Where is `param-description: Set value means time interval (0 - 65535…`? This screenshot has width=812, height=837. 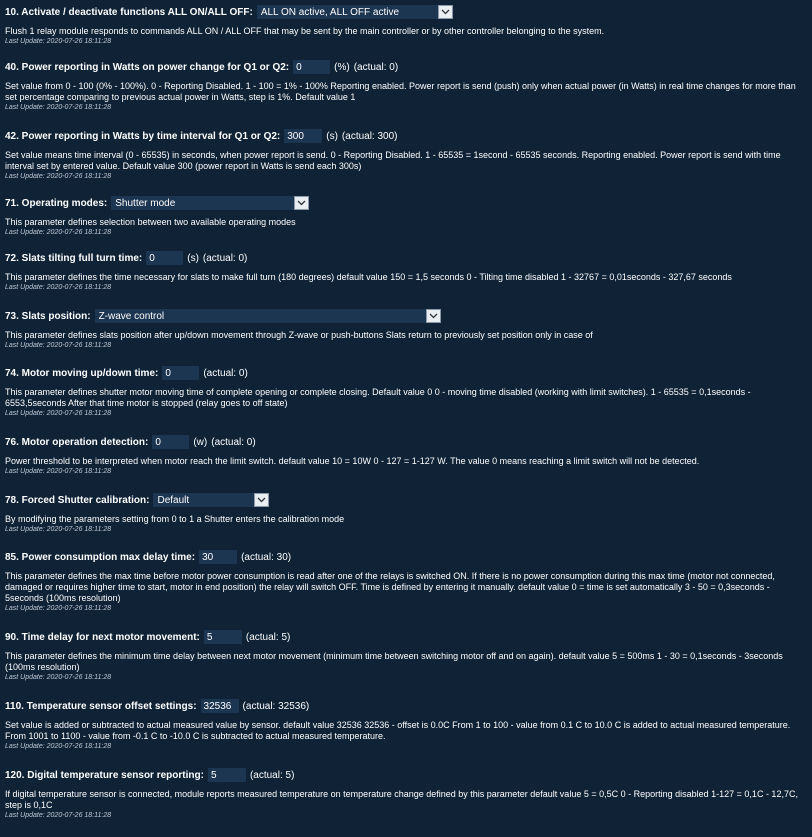 param-description: Set value means time interval (0 - 65535… is located at coordinates (393, 160).